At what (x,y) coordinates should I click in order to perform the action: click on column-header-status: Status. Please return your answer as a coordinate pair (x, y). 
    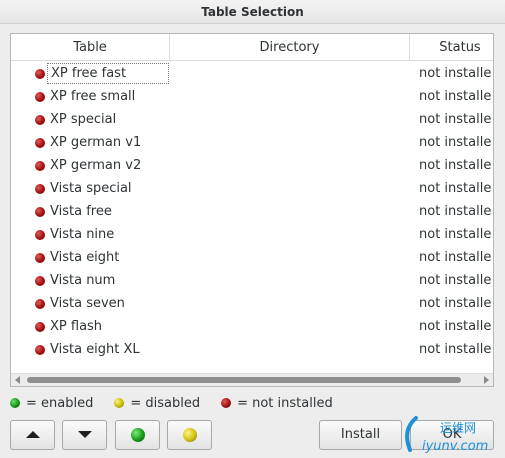
    Looking at the image, I should click on (451, 47).